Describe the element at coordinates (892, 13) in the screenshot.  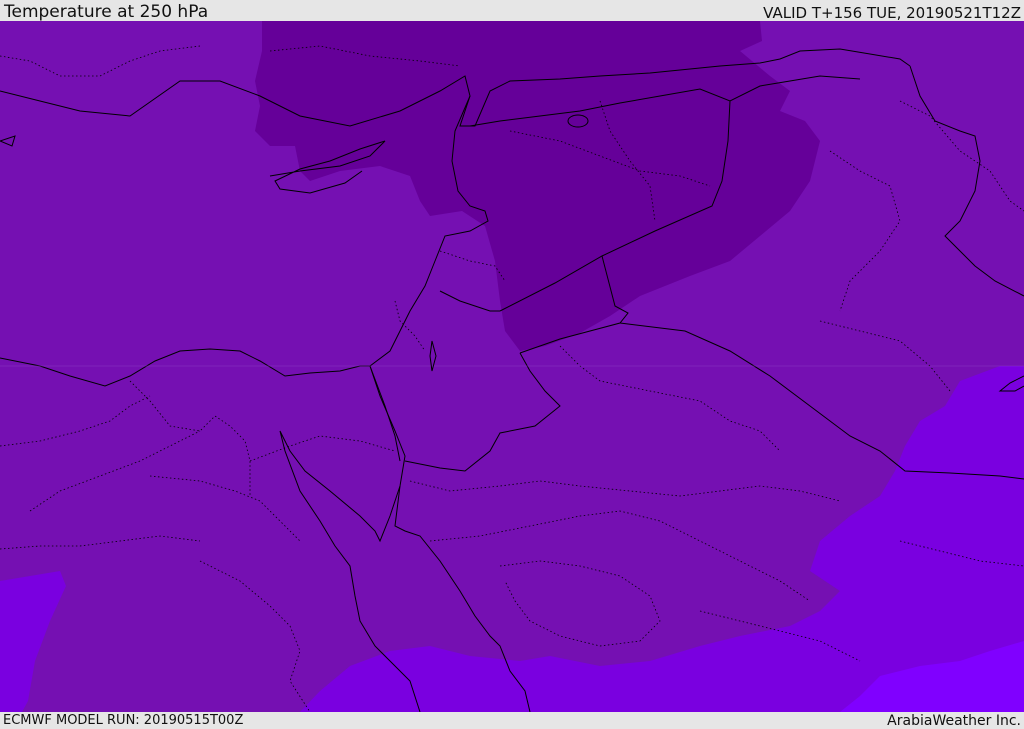
I see `valid-time-label: VALID T+156 TUE, 20190521T12Z` at that location.